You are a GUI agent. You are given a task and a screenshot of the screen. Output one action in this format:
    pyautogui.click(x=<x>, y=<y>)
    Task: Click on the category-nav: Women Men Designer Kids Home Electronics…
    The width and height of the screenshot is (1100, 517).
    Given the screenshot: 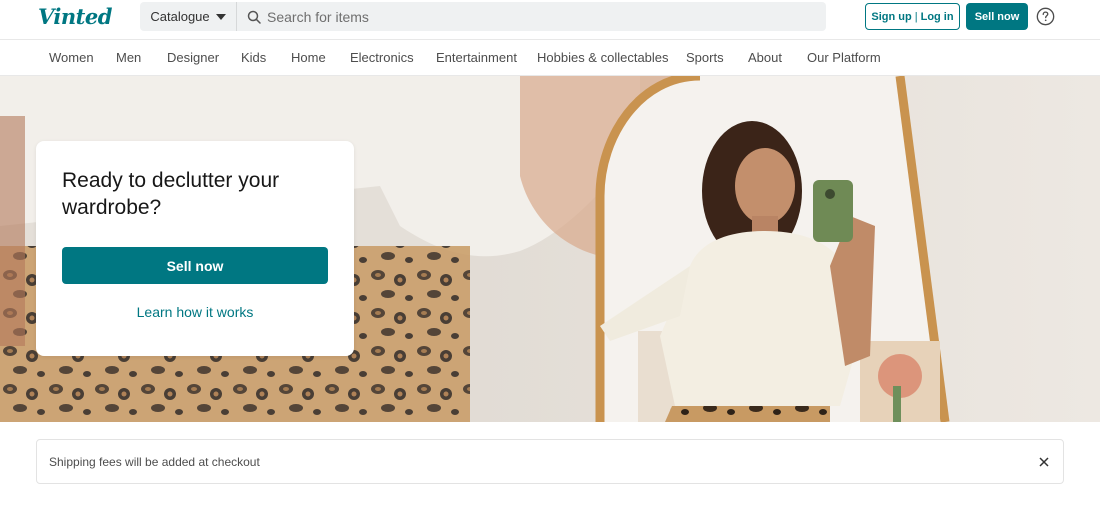 What is the action you would take?
    pyautogui.click(x=550, y=57)
    